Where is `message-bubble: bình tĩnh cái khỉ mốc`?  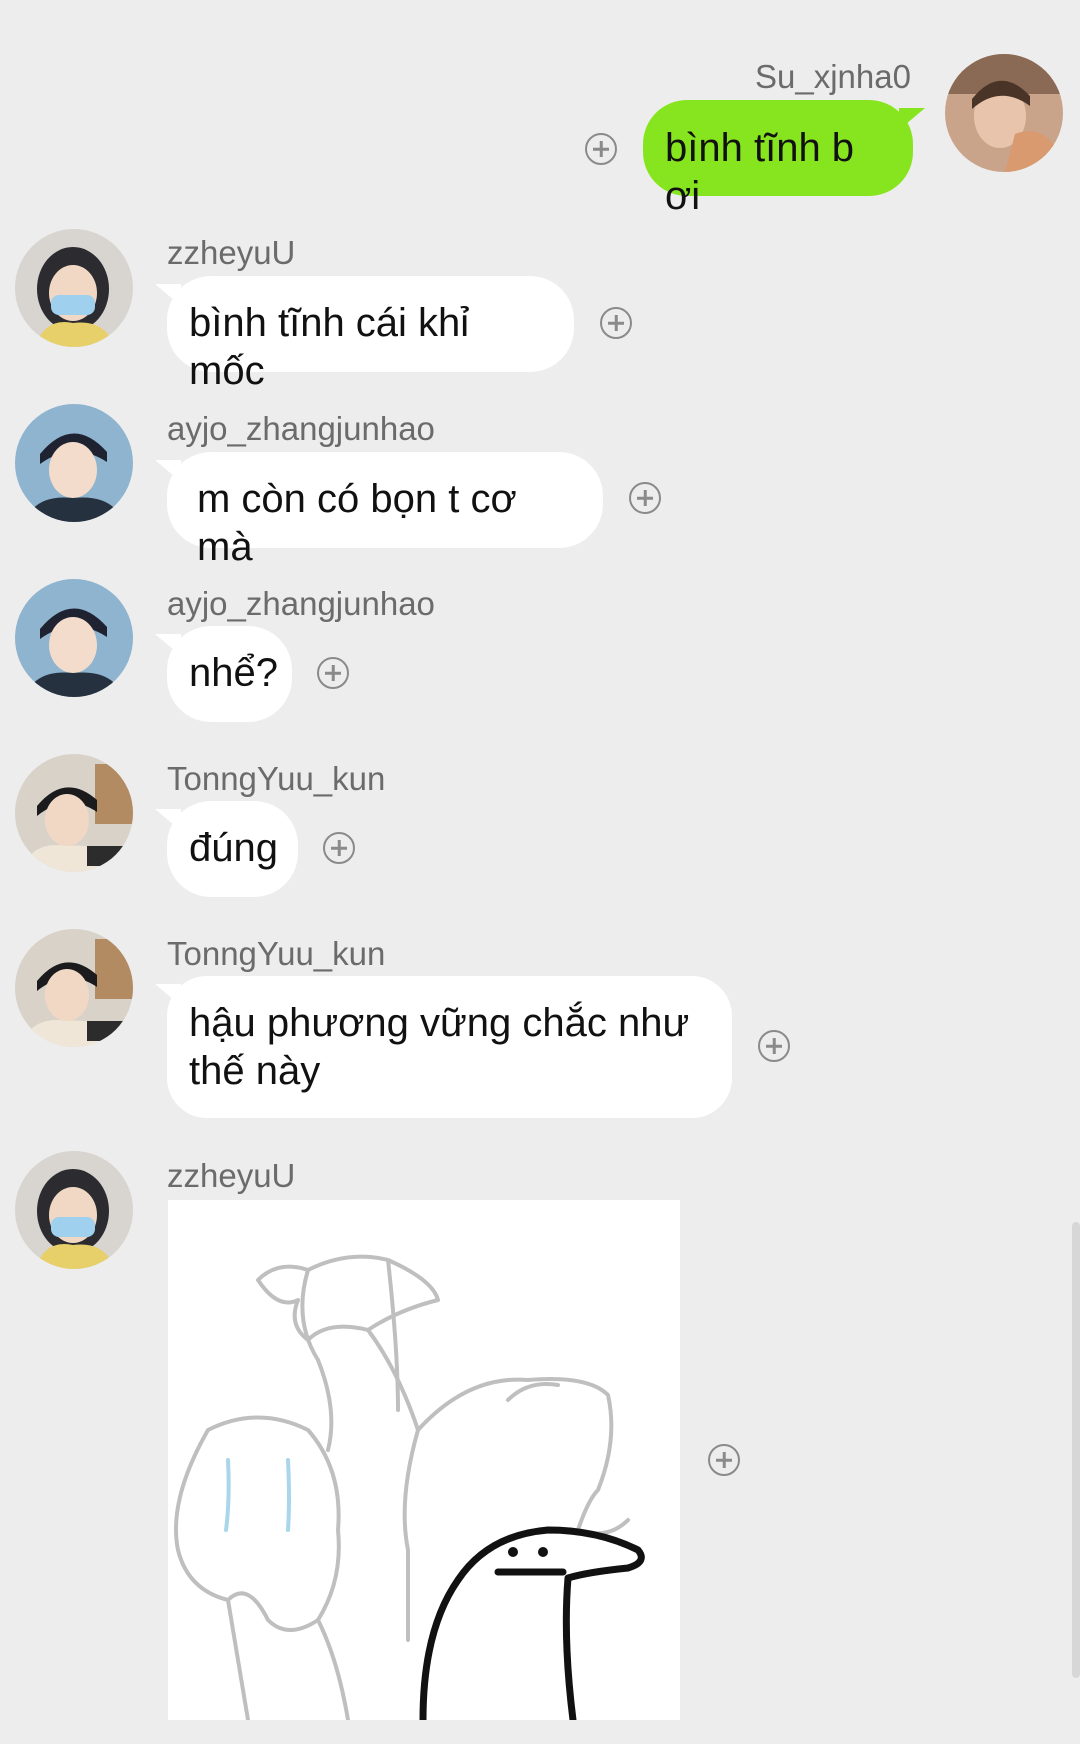
message-bubble: bình tĩnh cái khỉ mốc is located at coordinates (370, 334).